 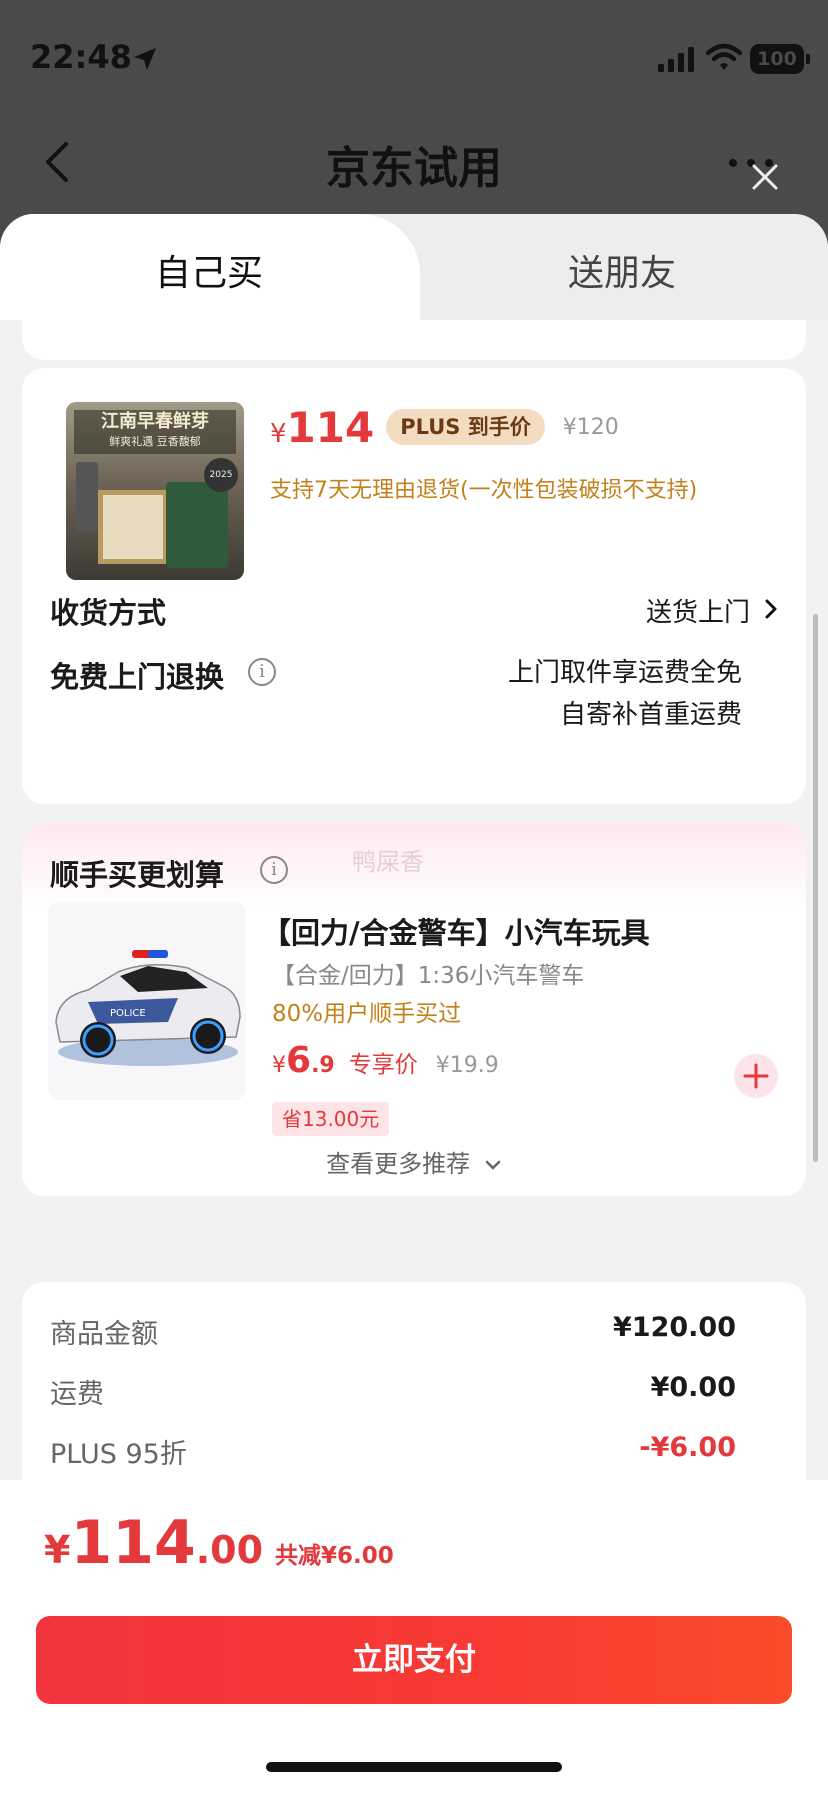 What do you see at coordinates (330, 427) in the screenshot?
I see `product-price: 114` at bounding box center [330, 427].